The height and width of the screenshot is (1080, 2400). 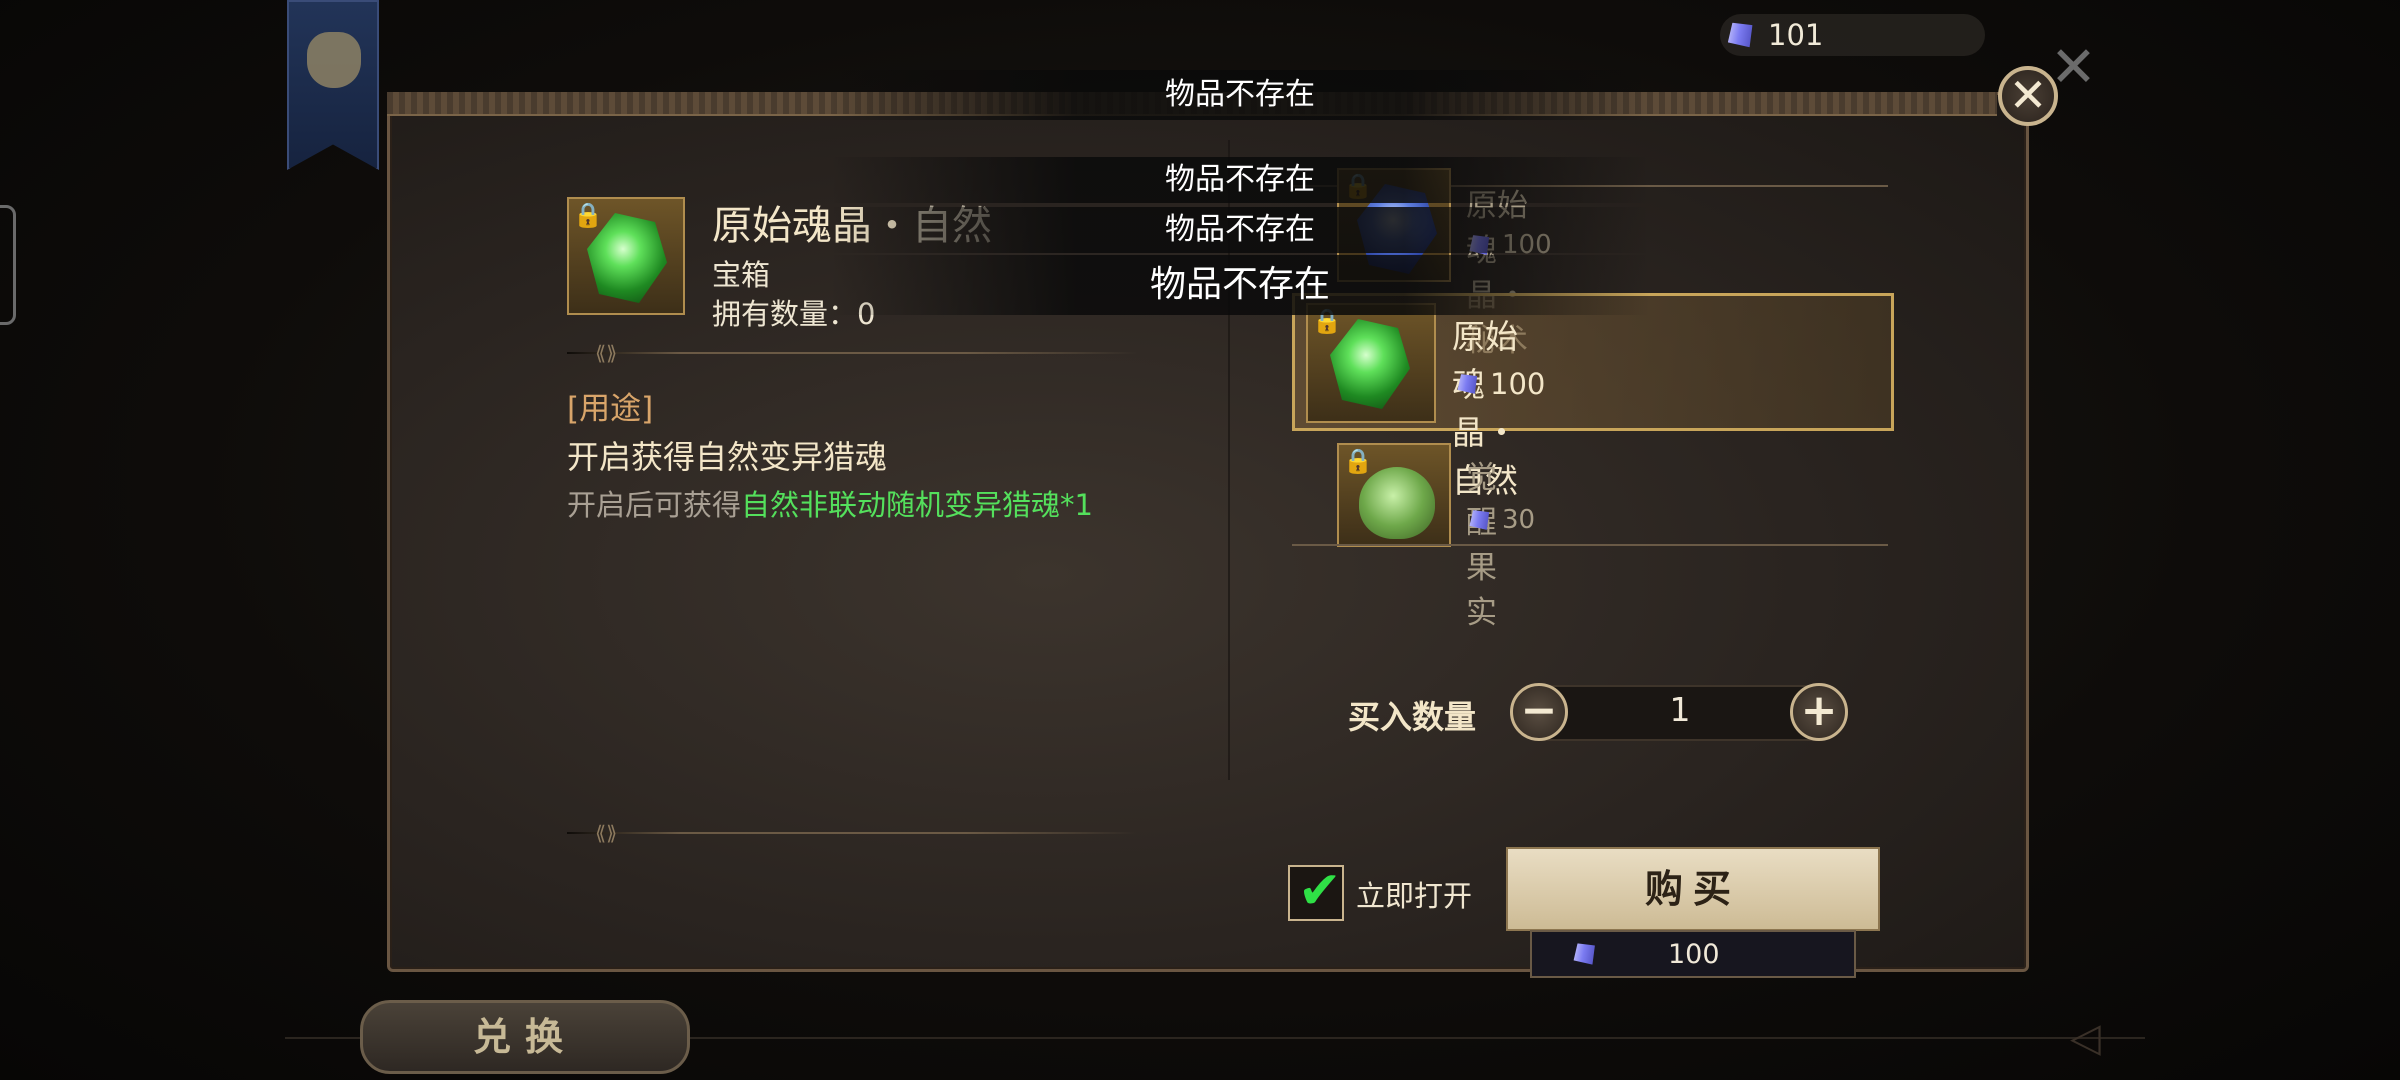 What do you see at coordinates (1397, 503) in the screenshot?
I see `fruit-icon` at bounding box center [1397, 503].